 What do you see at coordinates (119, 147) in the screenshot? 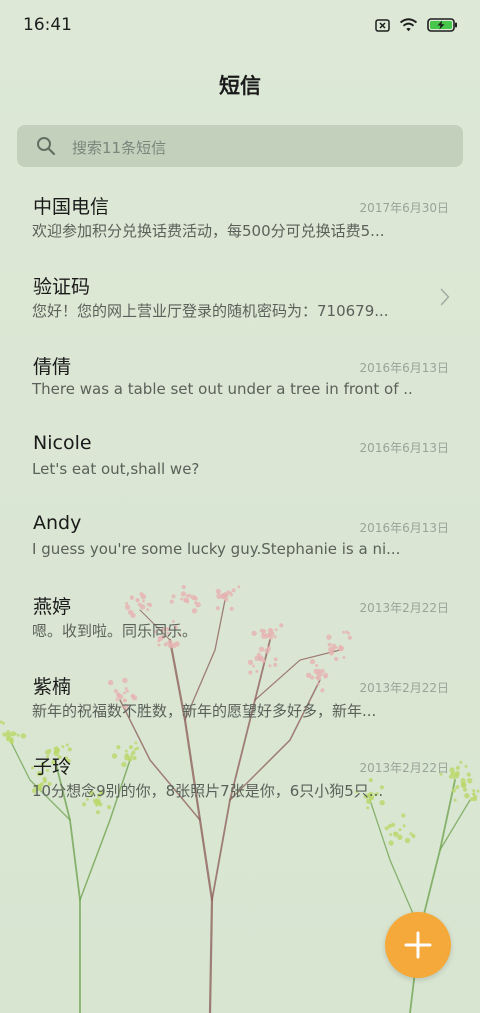
I see `search-input: 搜索11条短信` at bounding box center [119, 147].